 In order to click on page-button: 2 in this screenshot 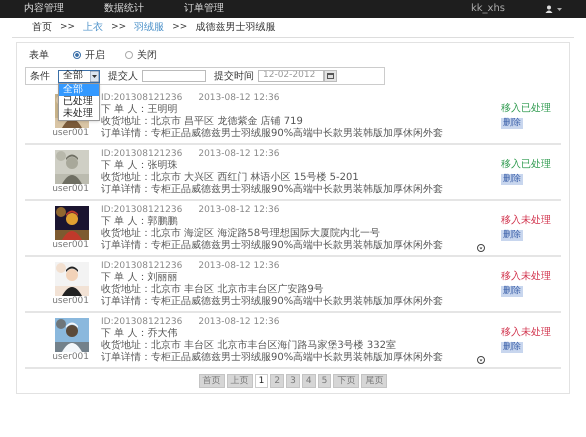, I will do `click(277, 381)`.